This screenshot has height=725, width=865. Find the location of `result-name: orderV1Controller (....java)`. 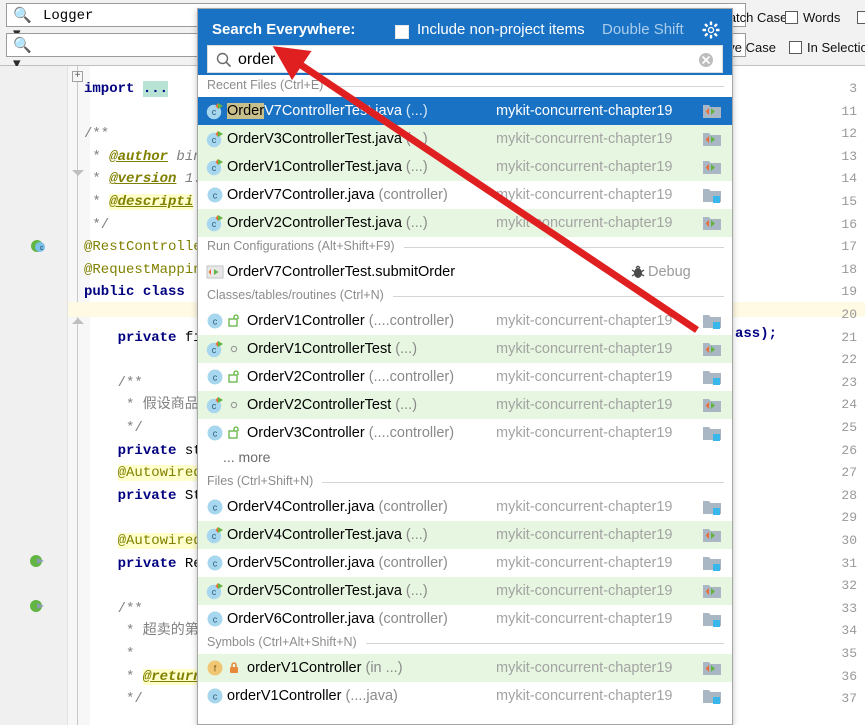

result-name: orderV1Controller (....java) is located at coordinates (312, 696).